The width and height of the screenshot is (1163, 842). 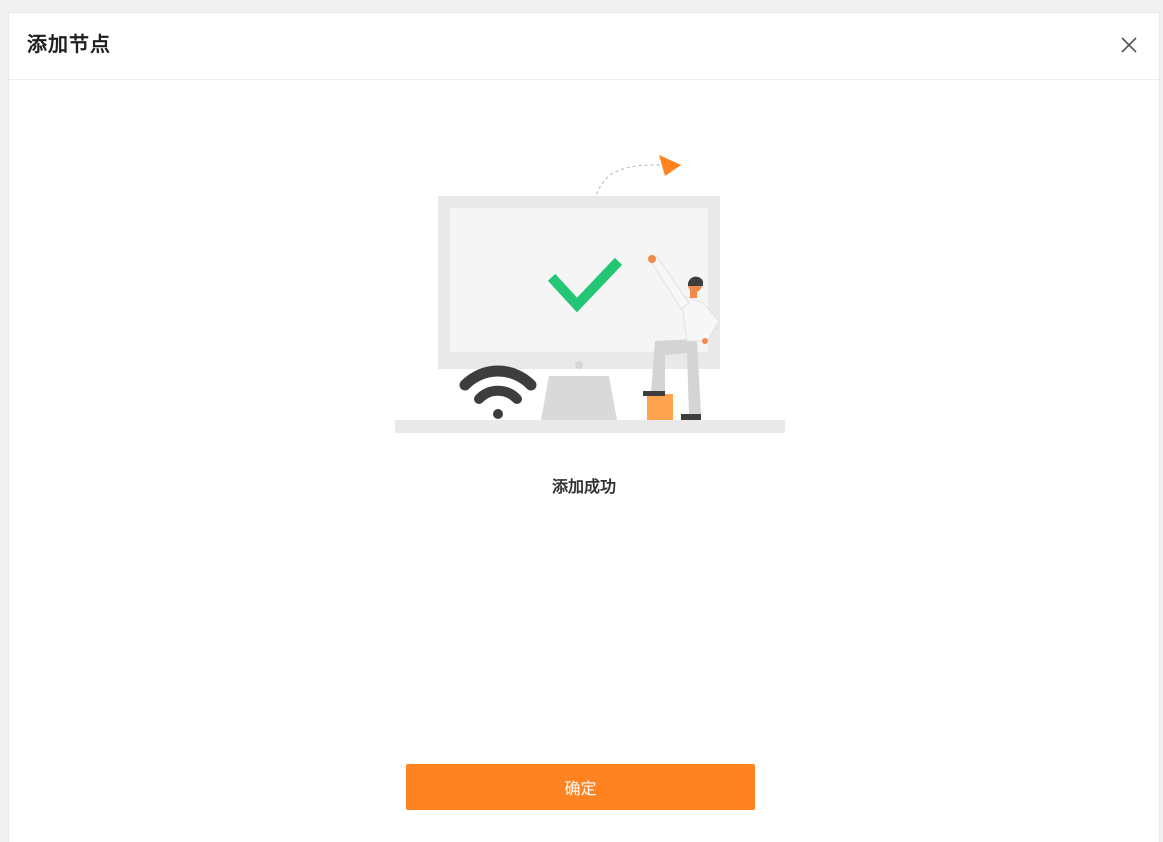 What do you see at coordinates (670, 165) in the screenshot?
I see `paper-plane-icon` at bounding box center [670, 165].